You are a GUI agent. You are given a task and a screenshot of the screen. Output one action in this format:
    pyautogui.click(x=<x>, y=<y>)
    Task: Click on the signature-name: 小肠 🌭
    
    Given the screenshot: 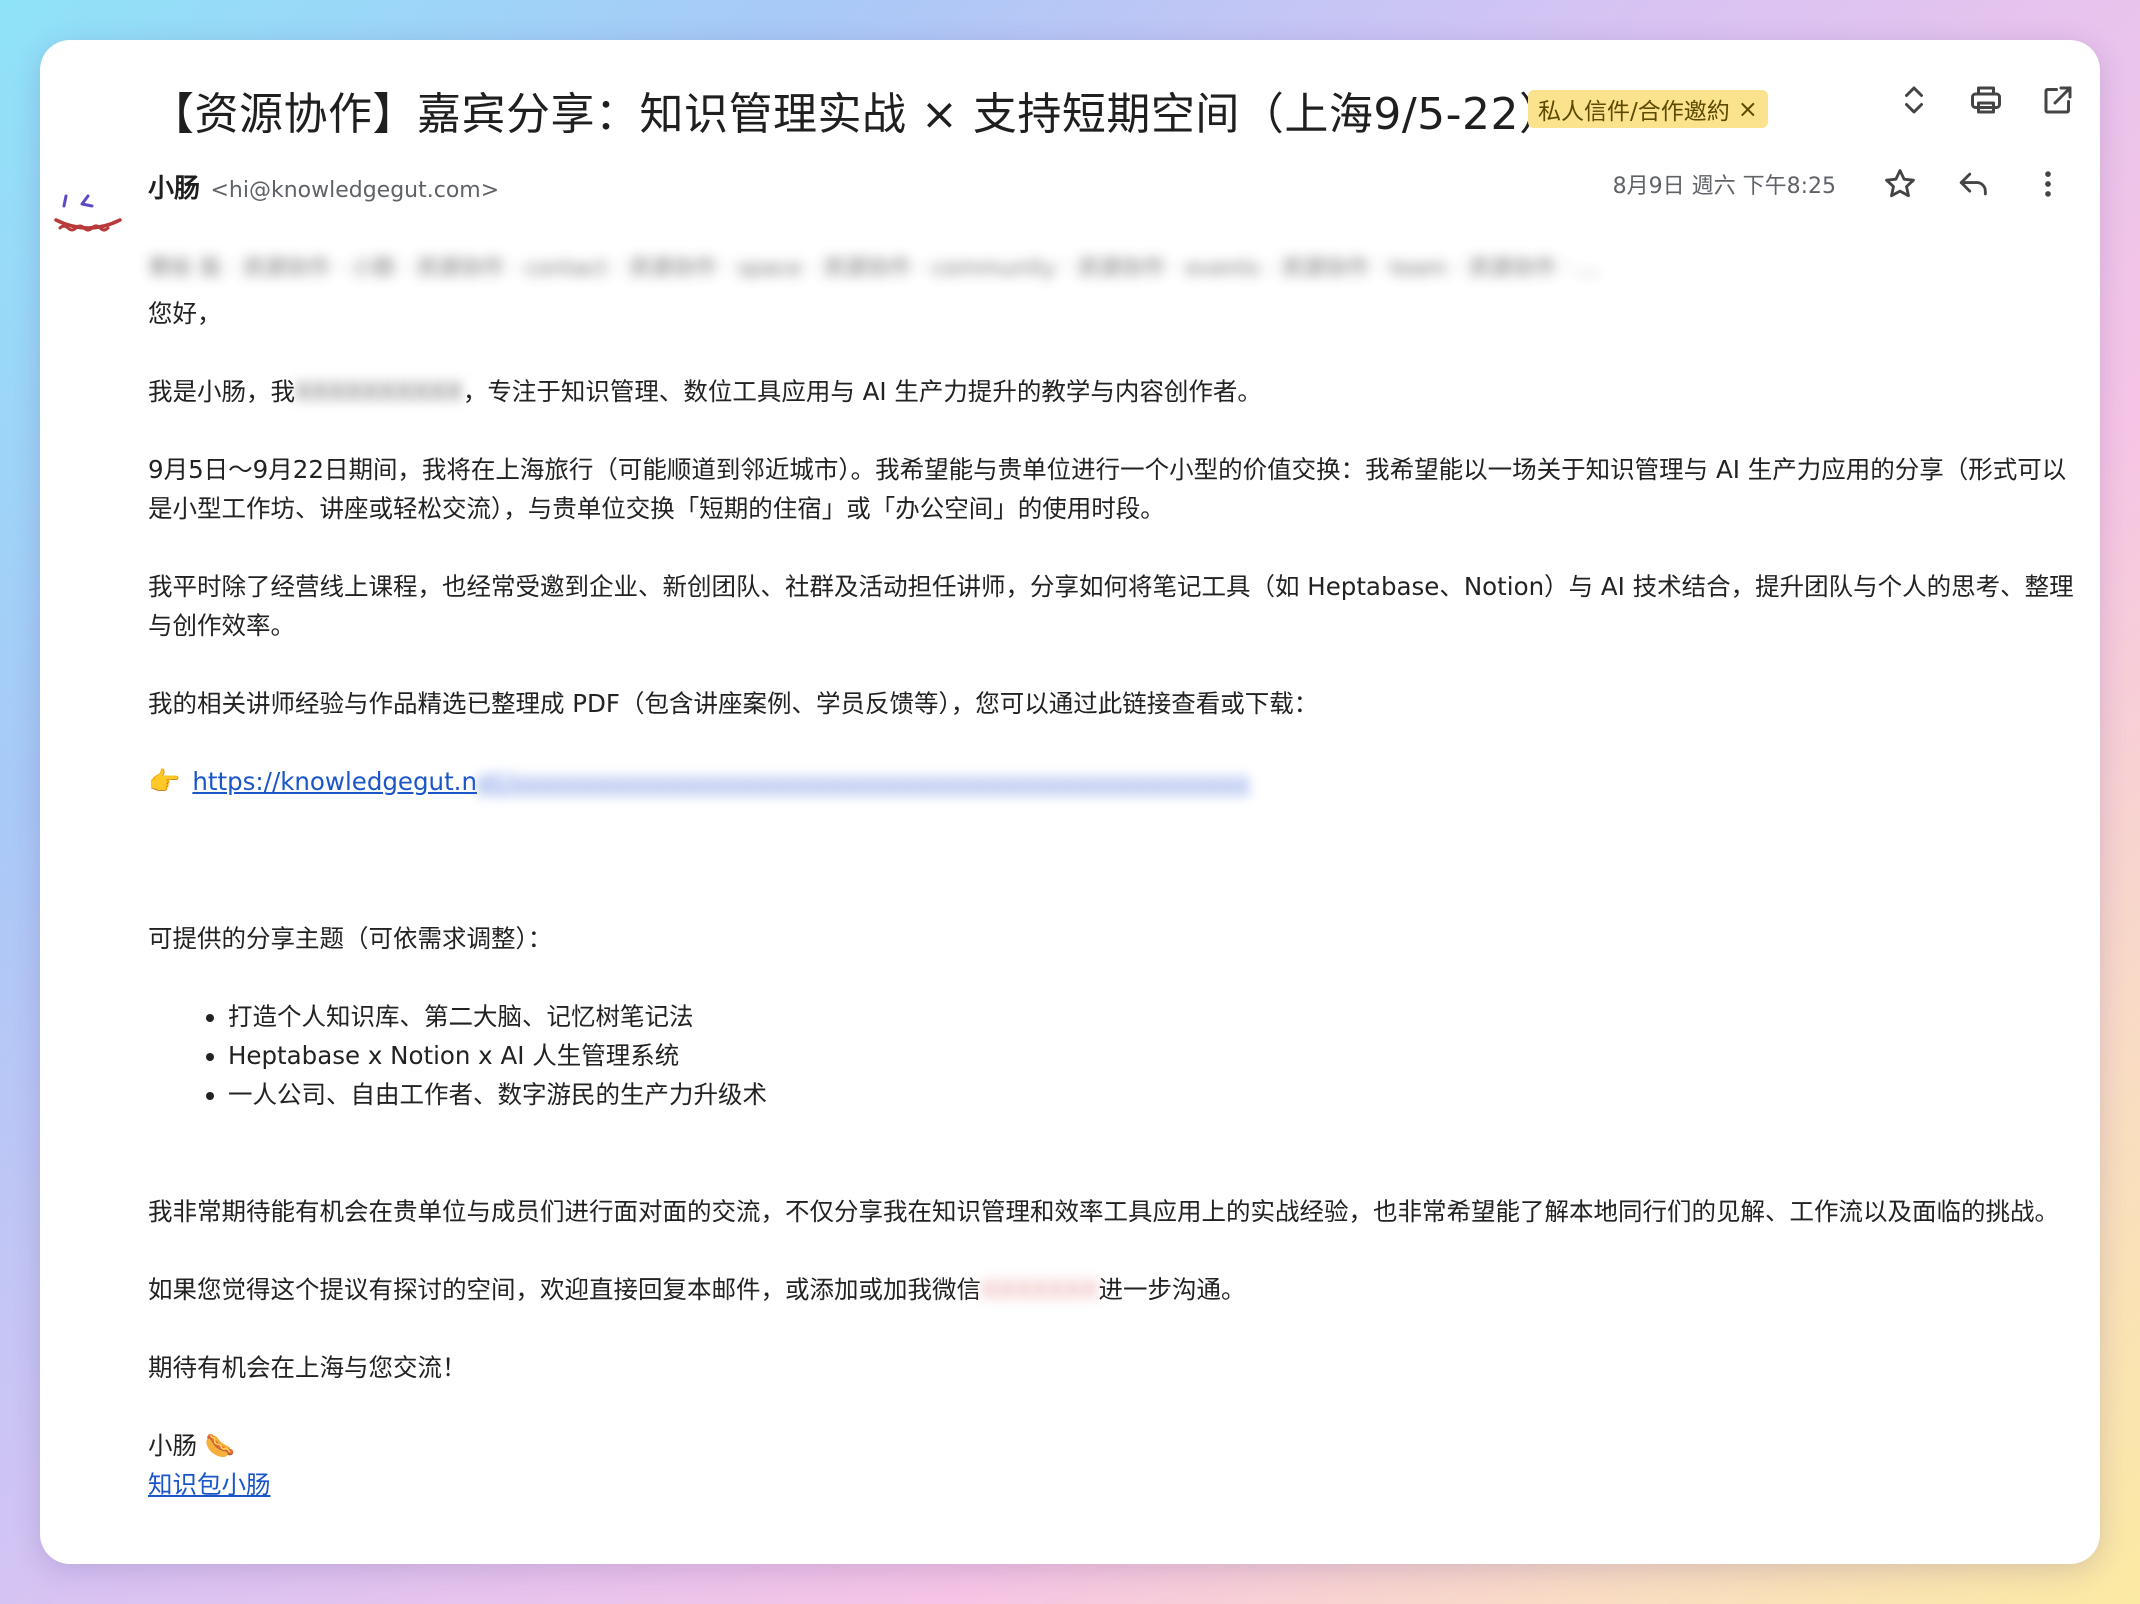 What is the action you would take?
    pyautogui.click(x=192, y=1445)
    